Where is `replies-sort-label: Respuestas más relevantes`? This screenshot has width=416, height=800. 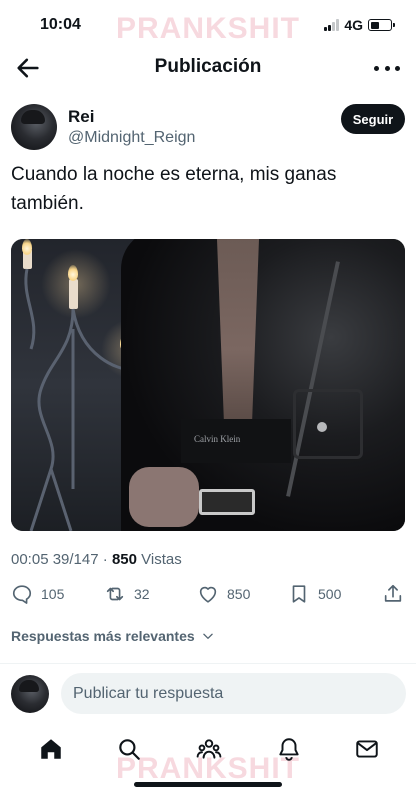
replies-sort-label: Respuestas más relevantes is located at coordinates (103, 636).